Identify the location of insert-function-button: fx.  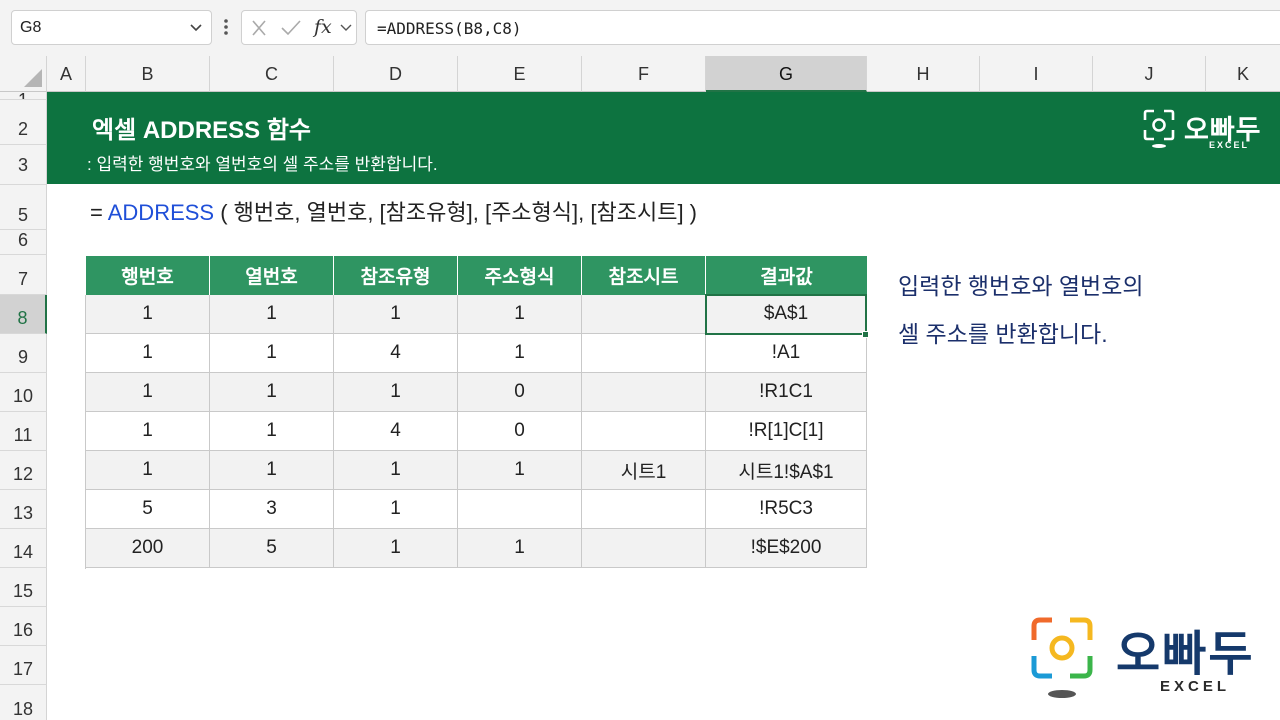
(323, 27).